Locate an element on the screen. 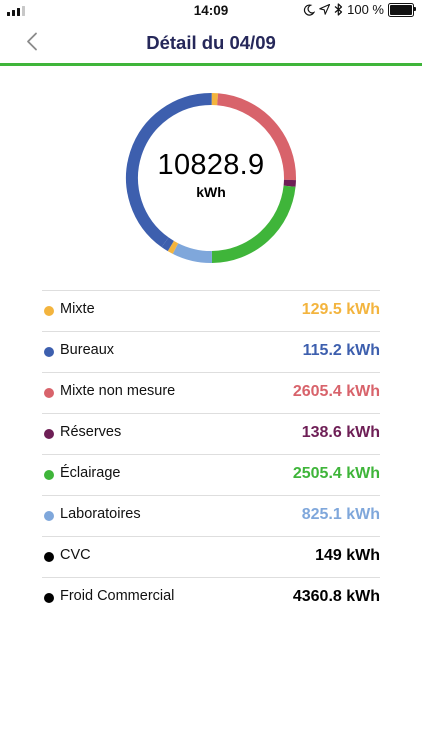 This screenshot has height=750, width=422. donut-total: 10828.9 is located at coordinates (211, 164).